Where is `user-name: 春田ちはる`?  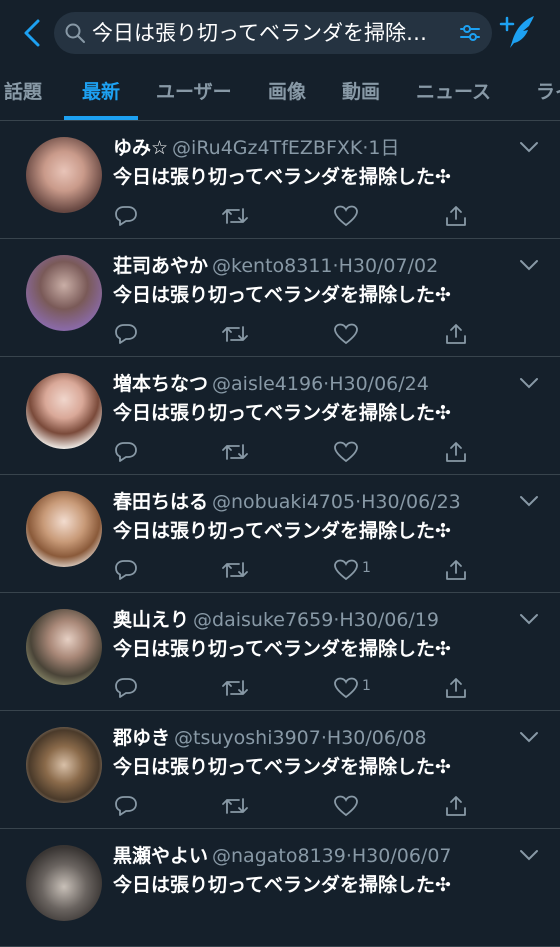
user-name: 春田ちはる is located at coordinates (160, 502).